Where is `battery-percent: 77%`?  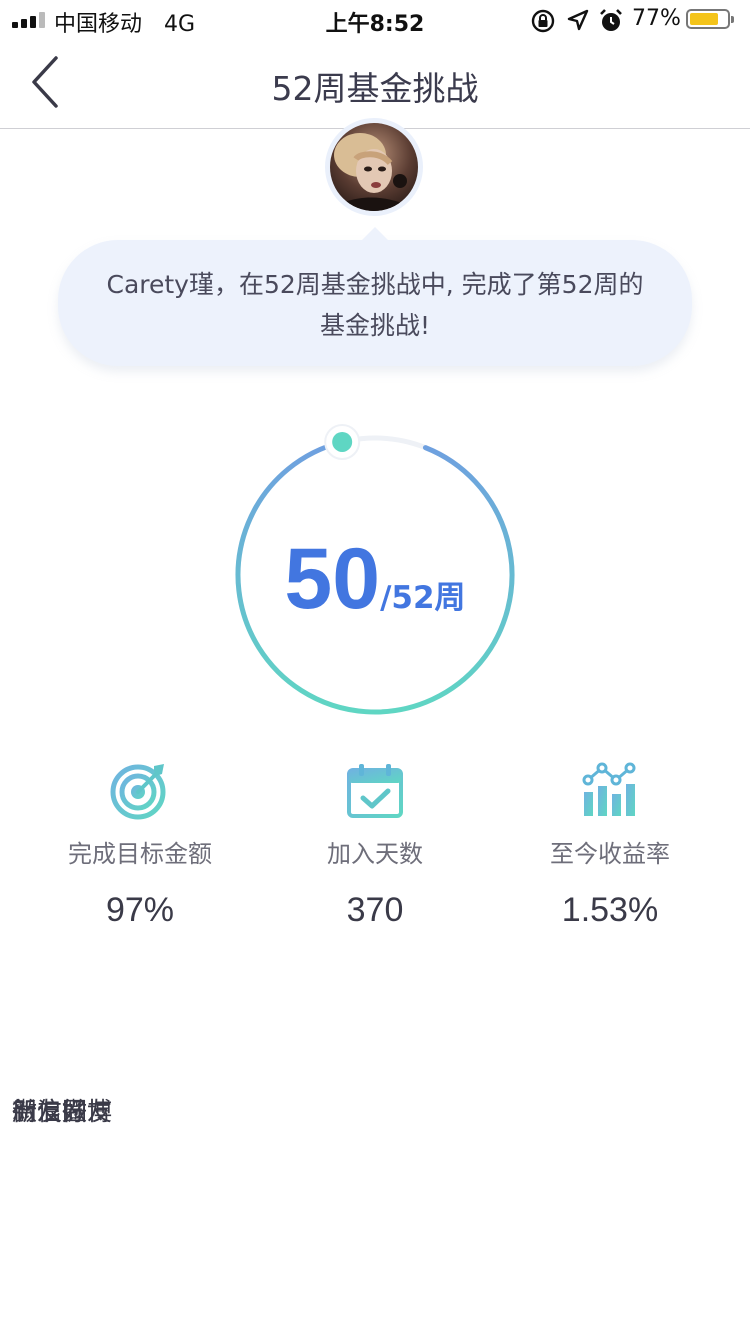 battery-percent: 77% is located at coordinates (656, 18).